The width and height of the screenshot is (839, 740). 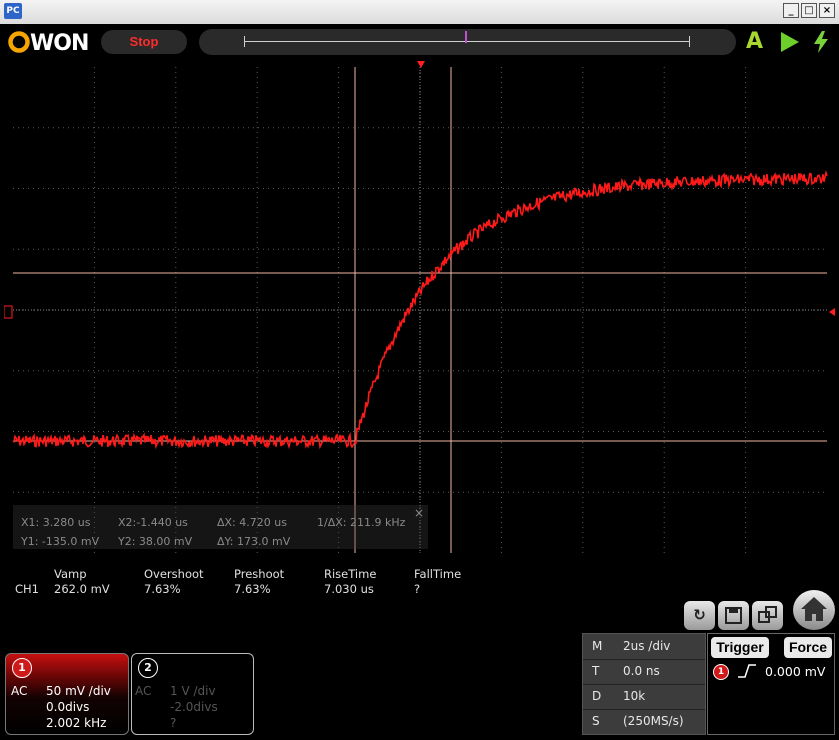 I want to click on measurement-label: RiseTime, so click(x=350, y=574).